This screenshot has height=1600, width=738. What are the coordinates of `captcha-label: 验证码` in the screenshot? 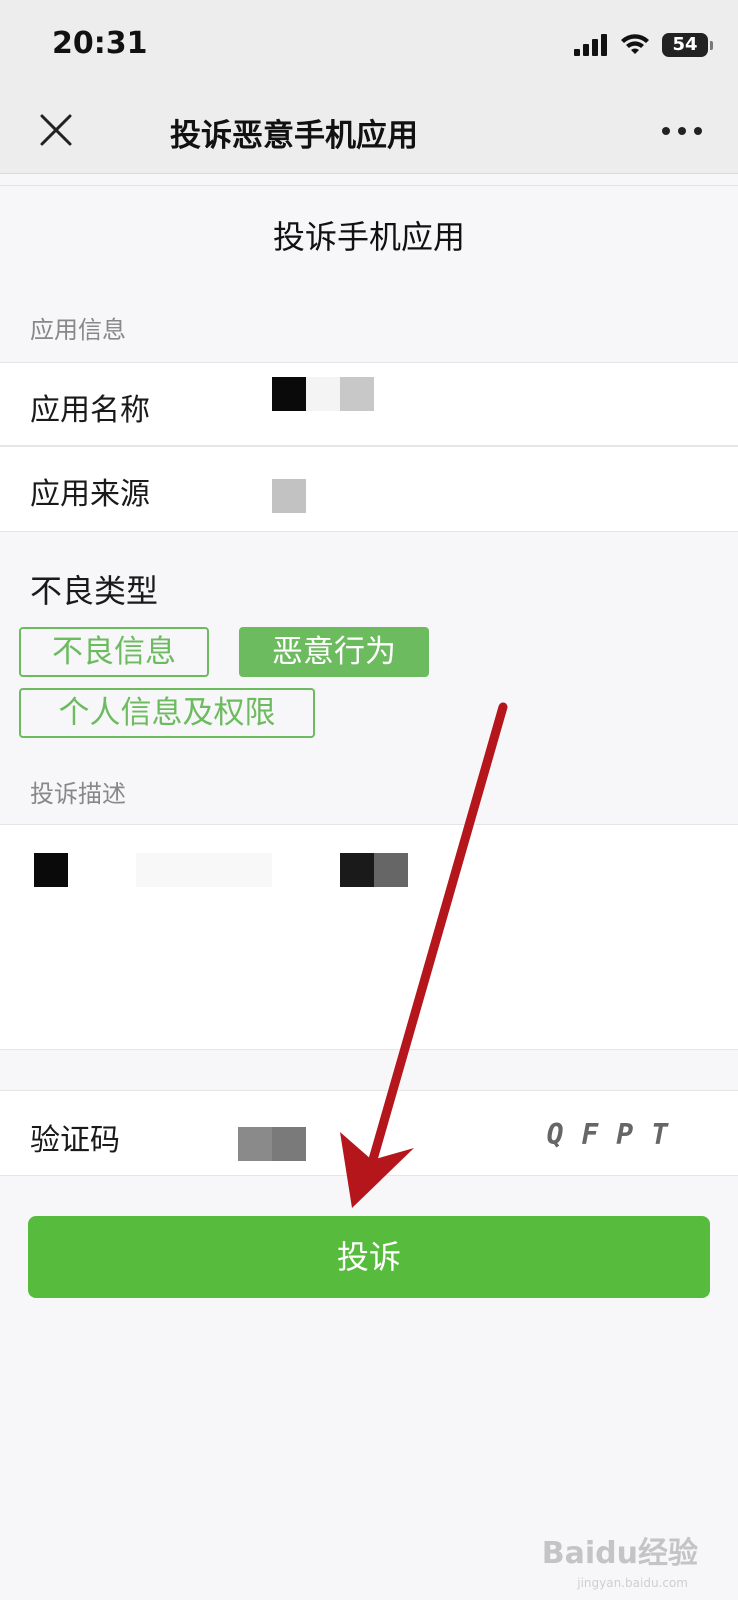 It's located at (75, 1140).